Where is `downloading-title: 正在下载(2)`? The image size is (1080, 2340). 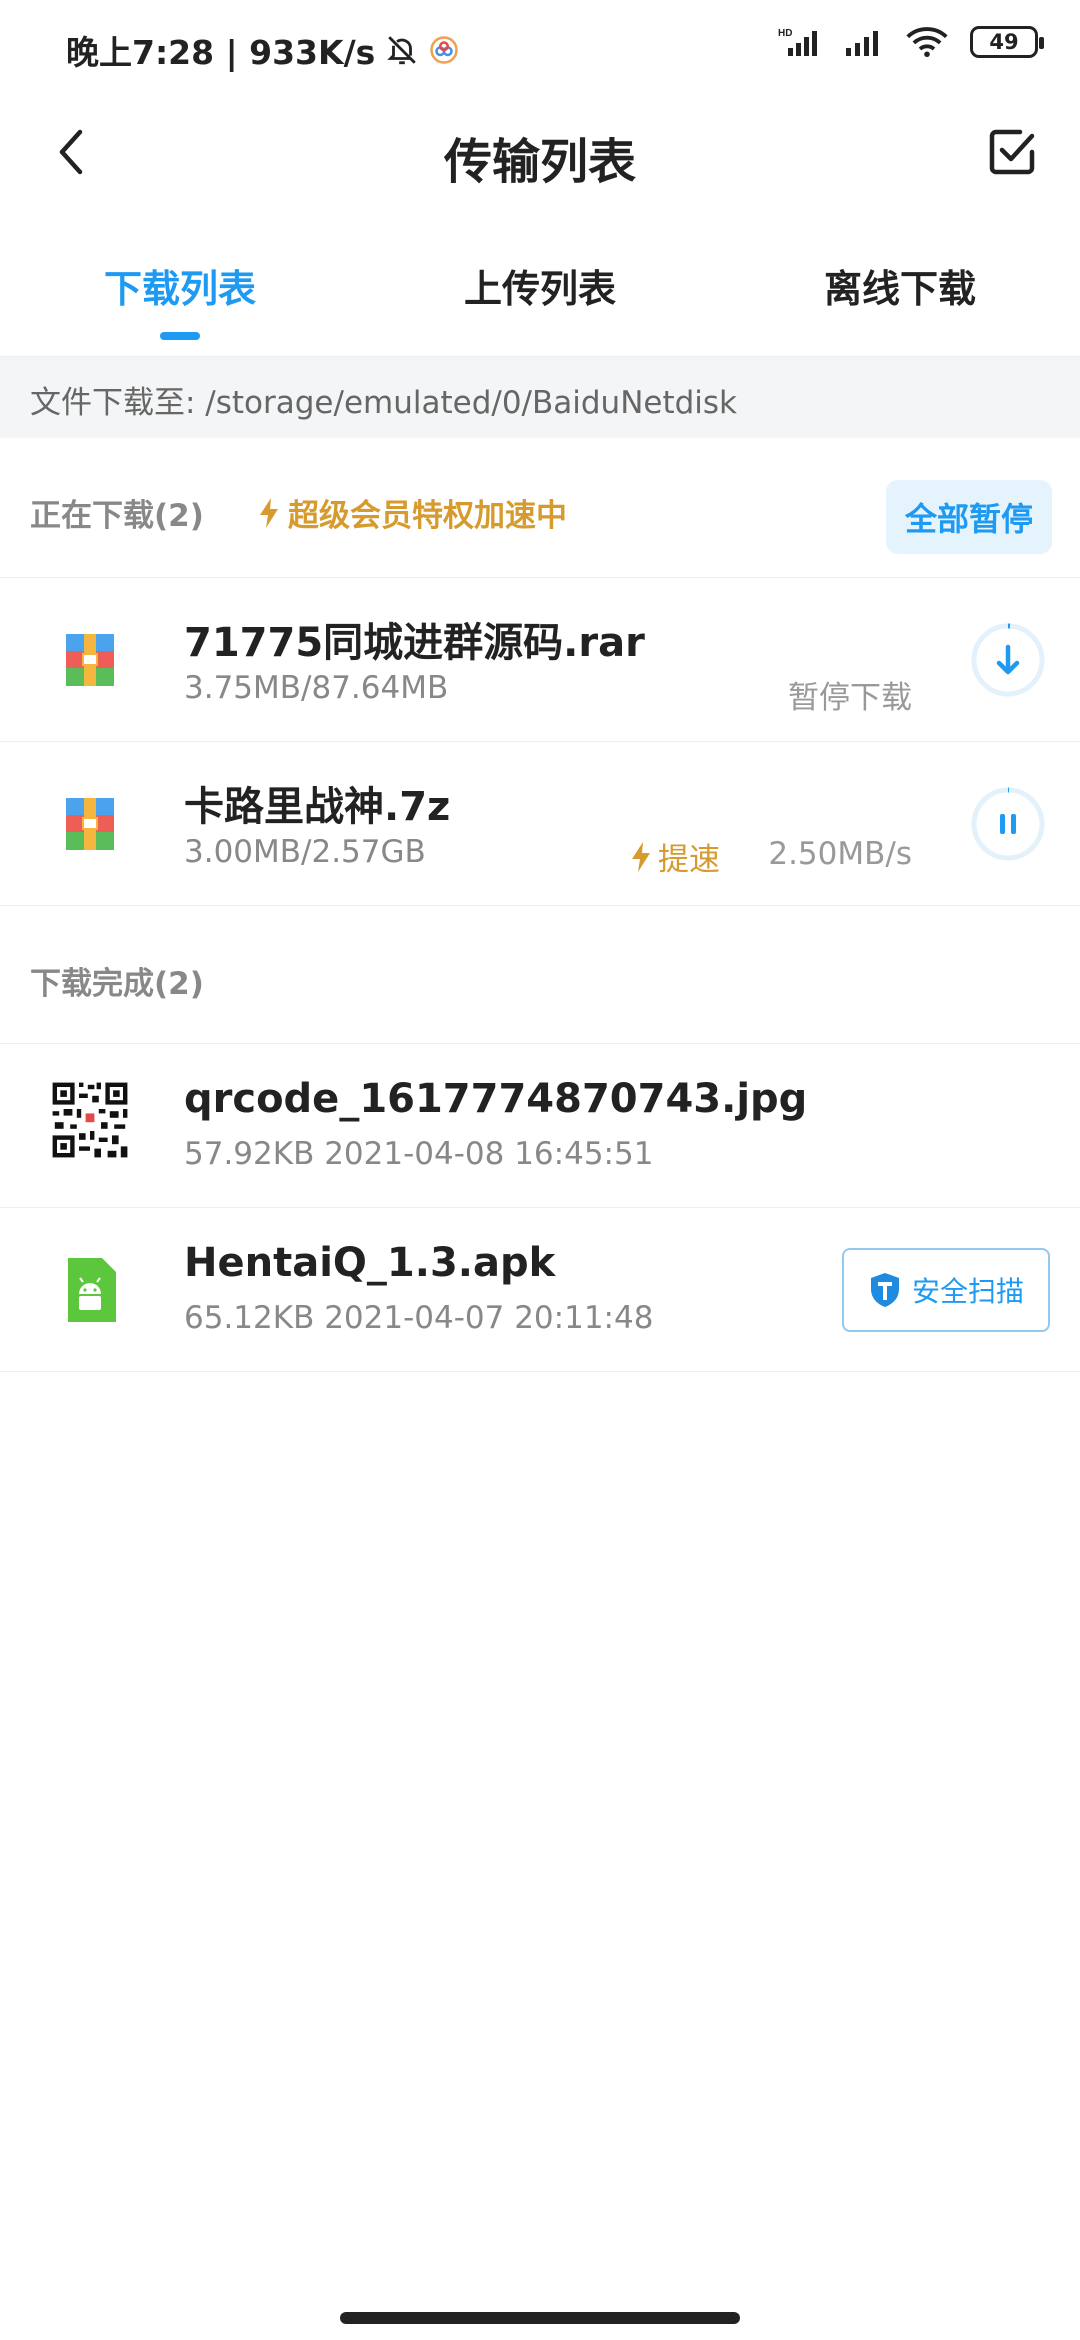
downloading-title: 正在下载(2) is located at coordinates (117, 516).